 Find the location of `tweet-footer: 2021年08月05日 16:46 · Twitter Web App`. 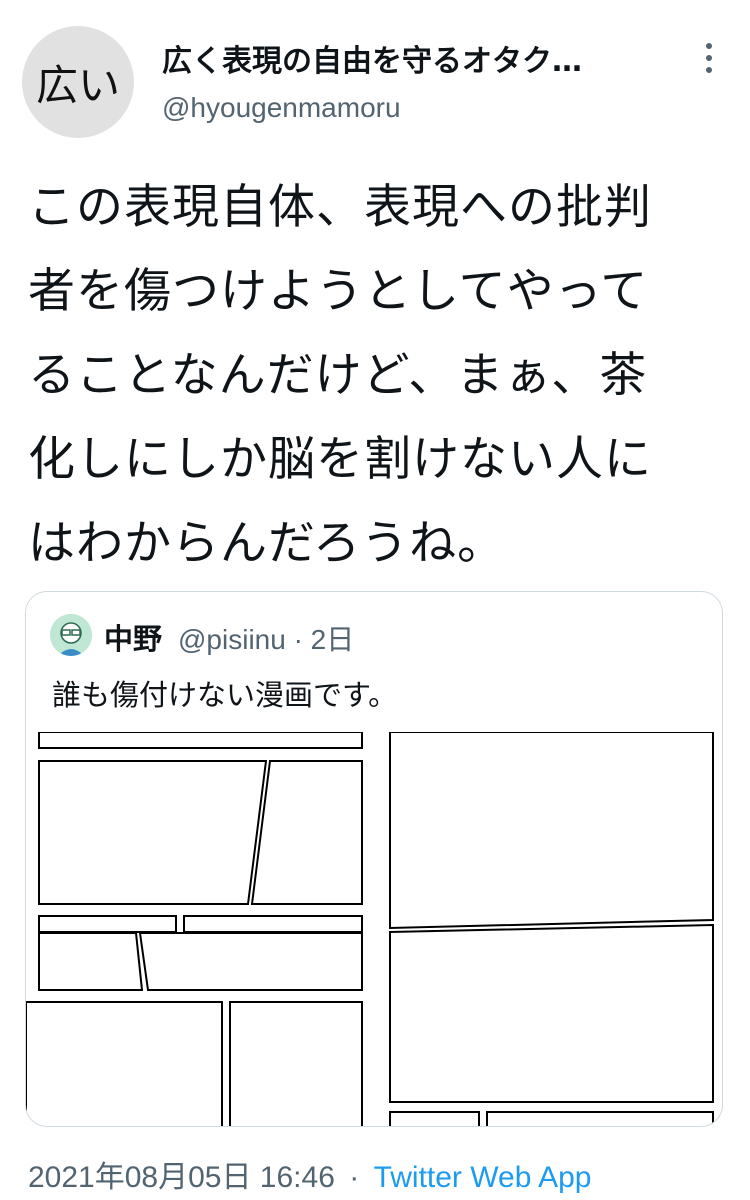

tweet-footer: 2021年08月05日 16:46 · Twitter Web App is located at coordinates (309, 1174).